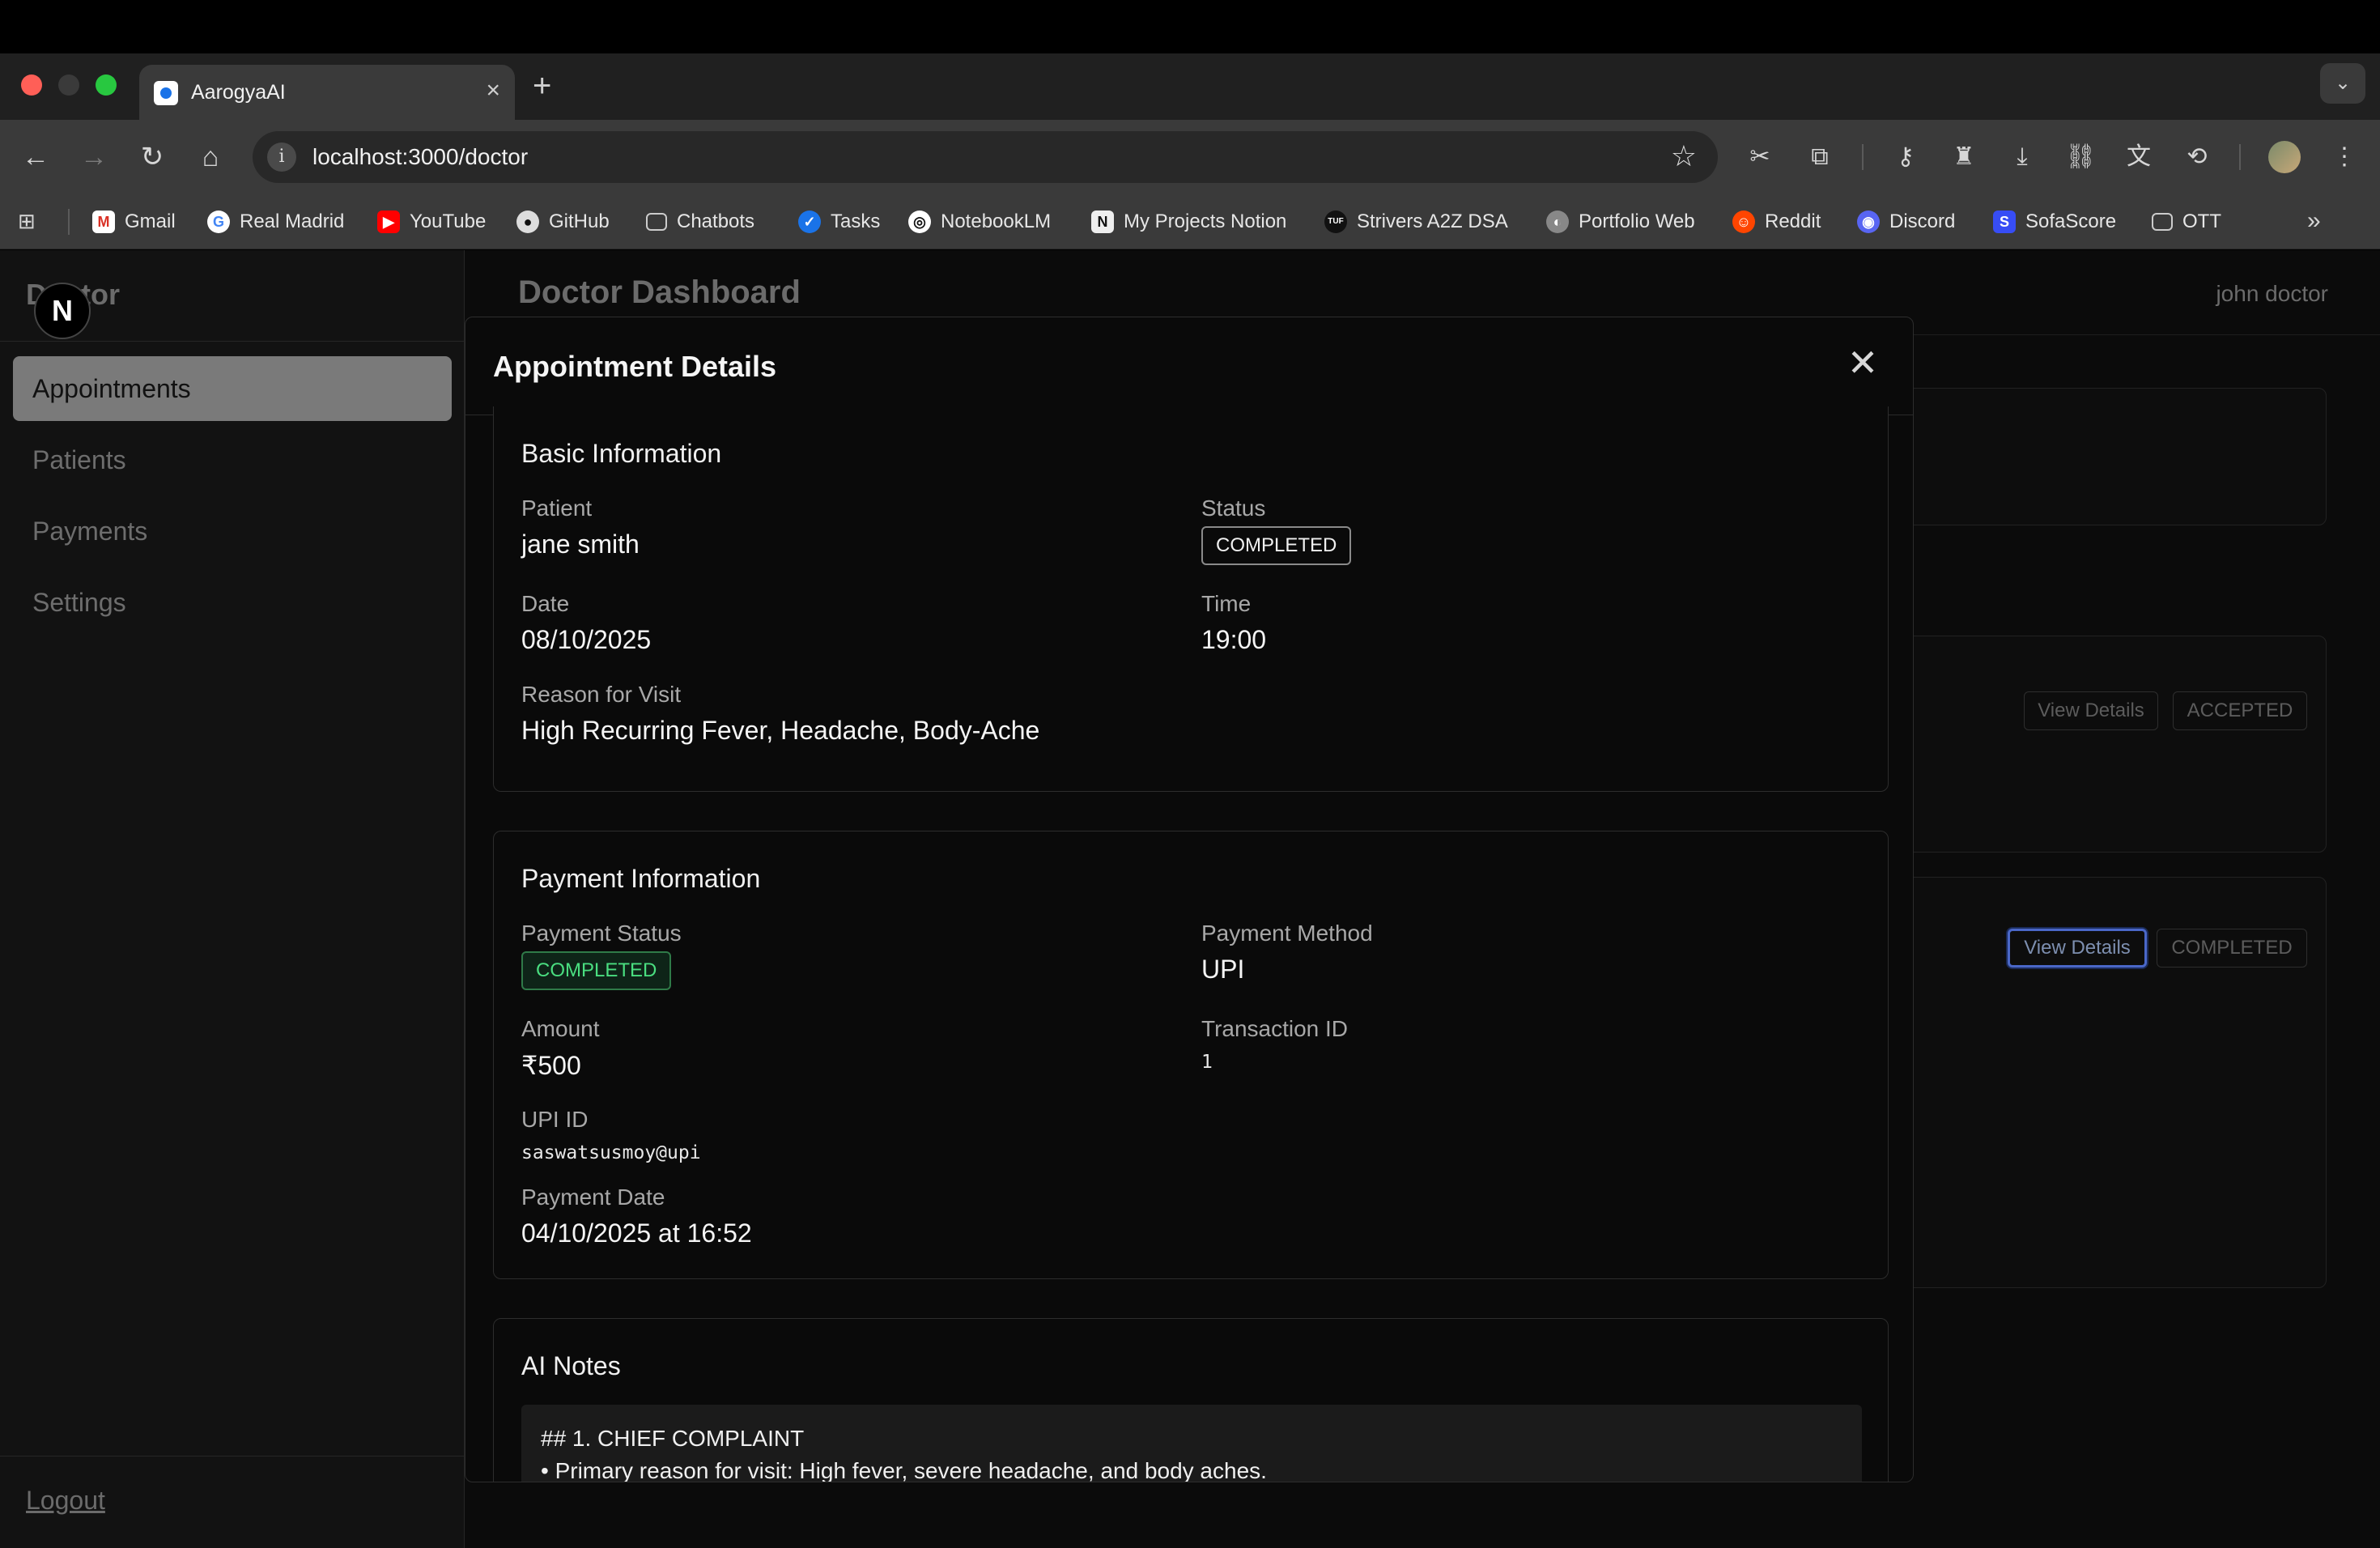  I want to click on link-icon: ⛓, so click(2080, 157).